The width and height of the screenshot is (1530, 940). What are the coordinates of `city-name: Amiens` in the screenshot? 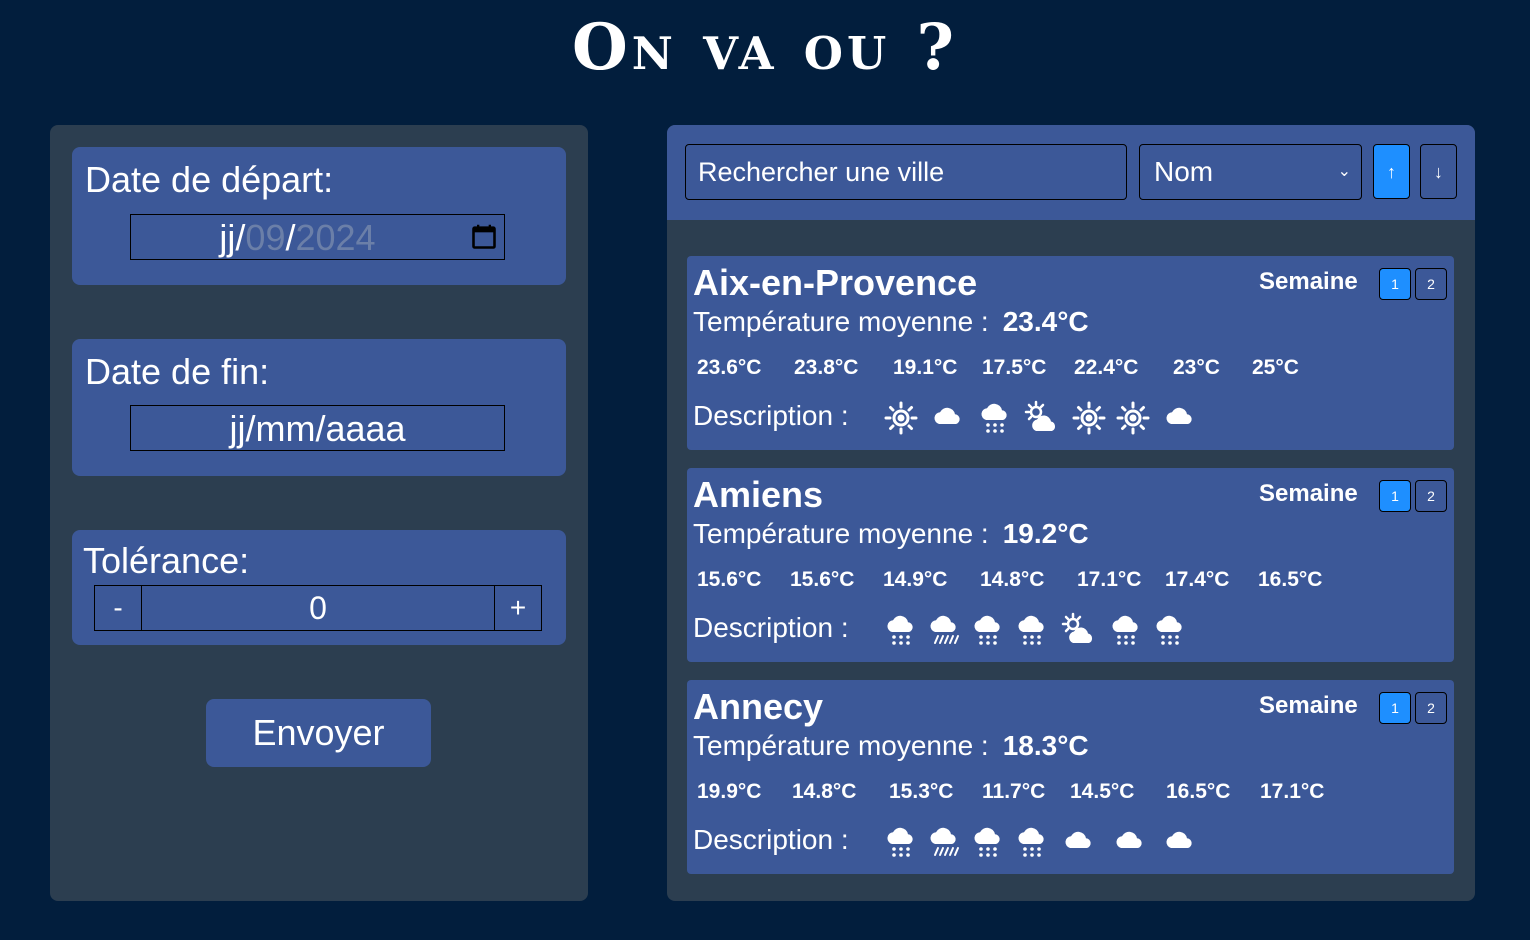 It's located at (758, 494).